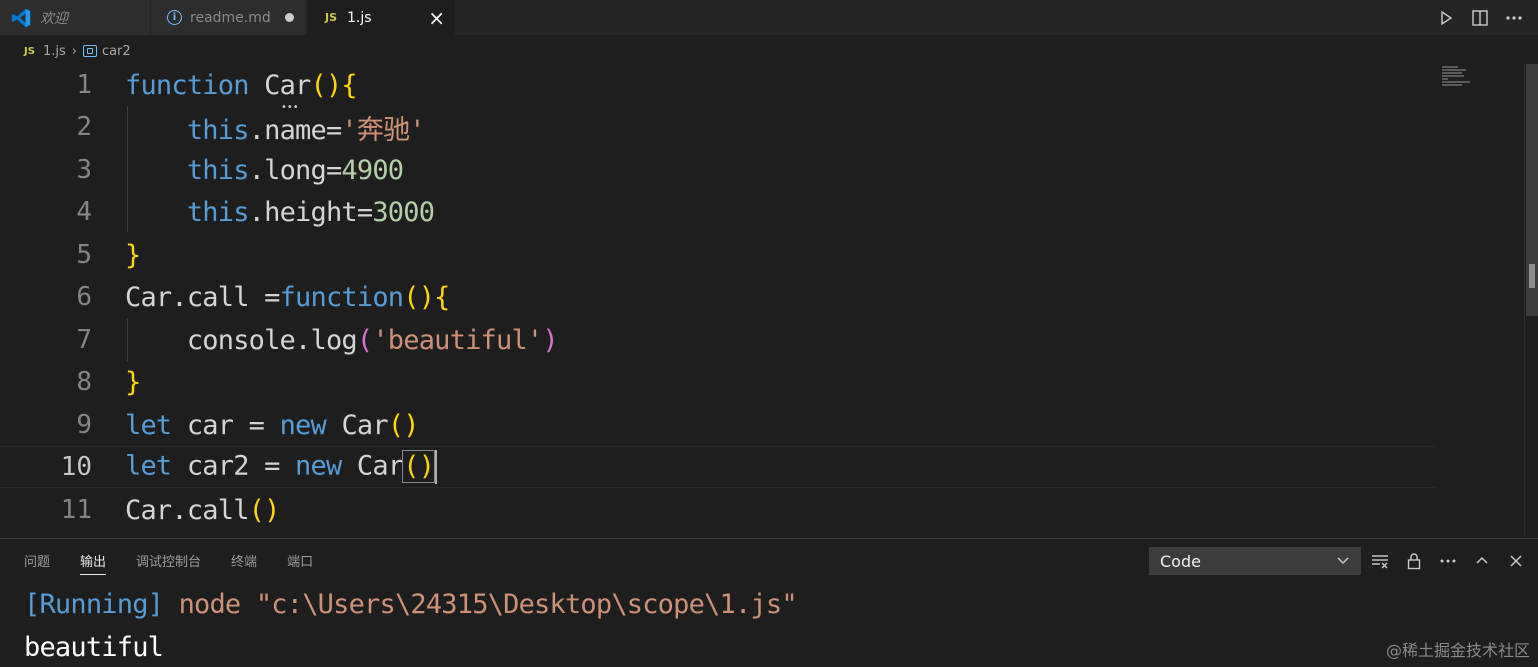  I want to click on clear-output-icon, so click(1380, 561).